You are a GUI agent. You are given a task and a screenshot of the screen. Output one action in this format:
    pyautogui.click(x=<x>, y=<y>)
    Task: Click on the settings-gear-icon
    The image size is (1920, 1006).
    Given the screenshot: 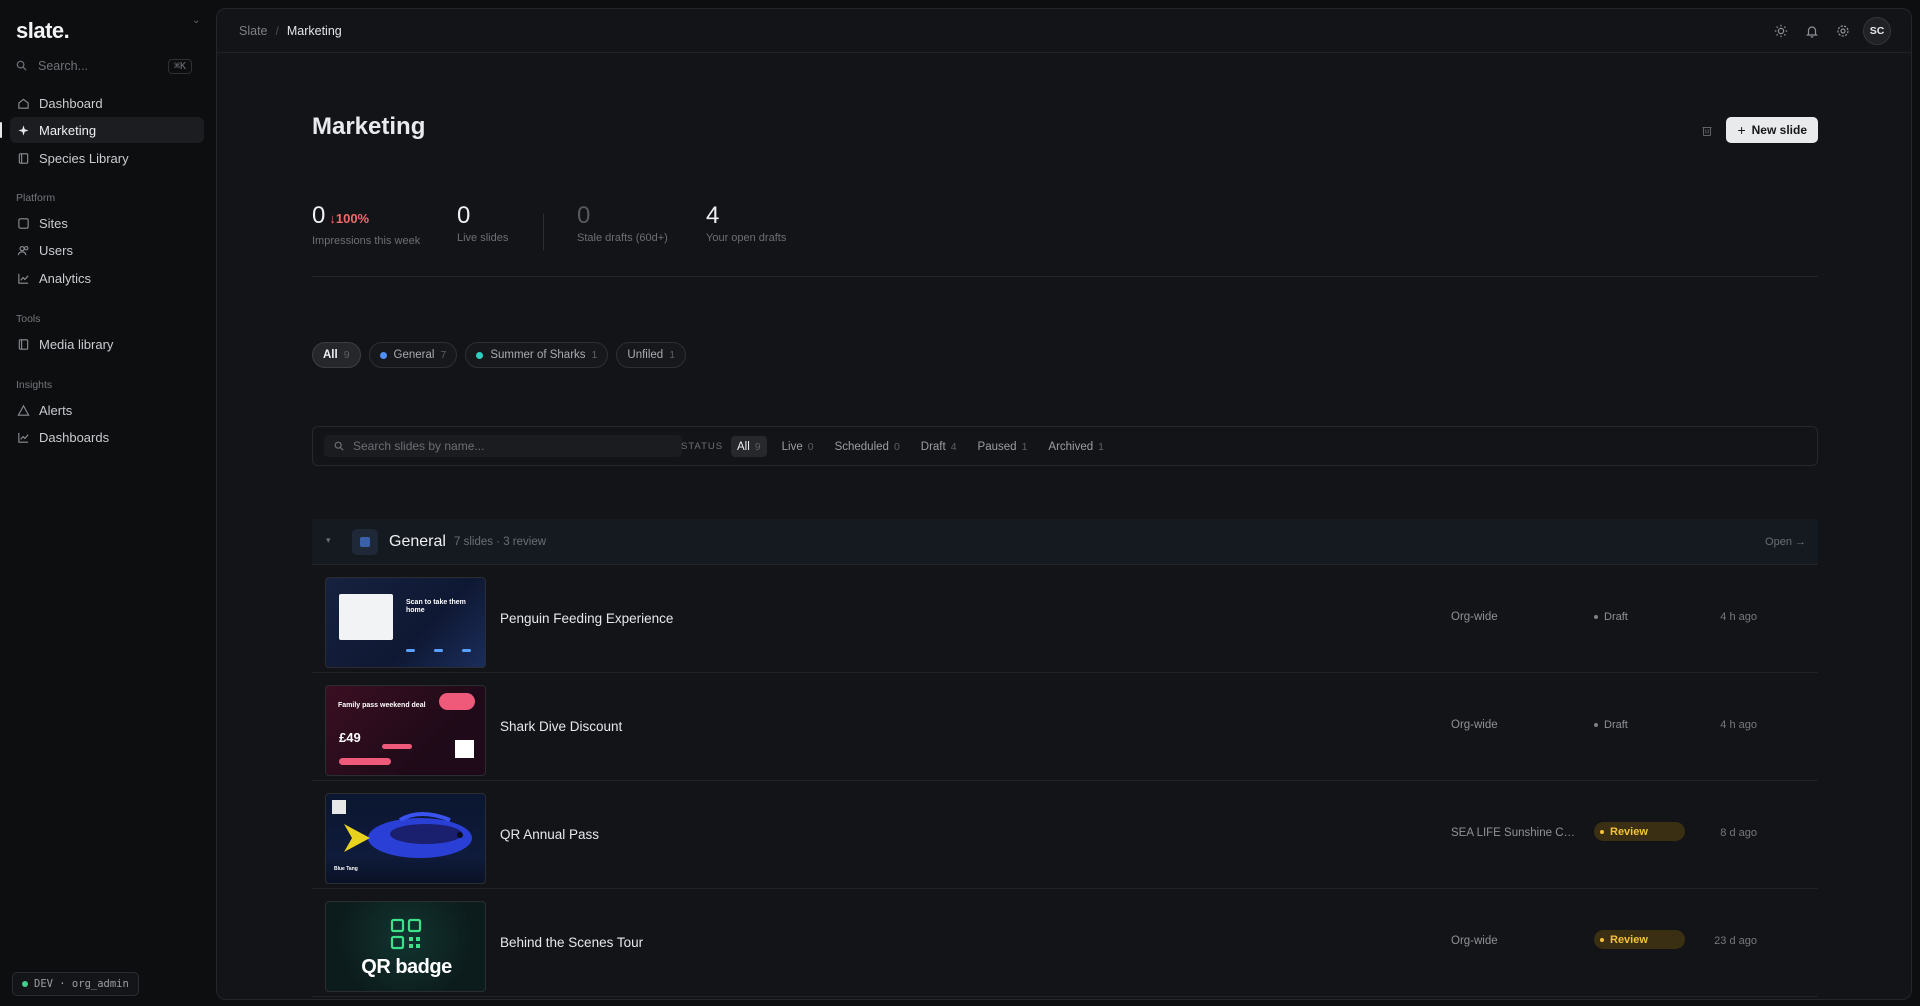 What is the action you would take?
    pyautogui.click(x=1843, y=31)
    